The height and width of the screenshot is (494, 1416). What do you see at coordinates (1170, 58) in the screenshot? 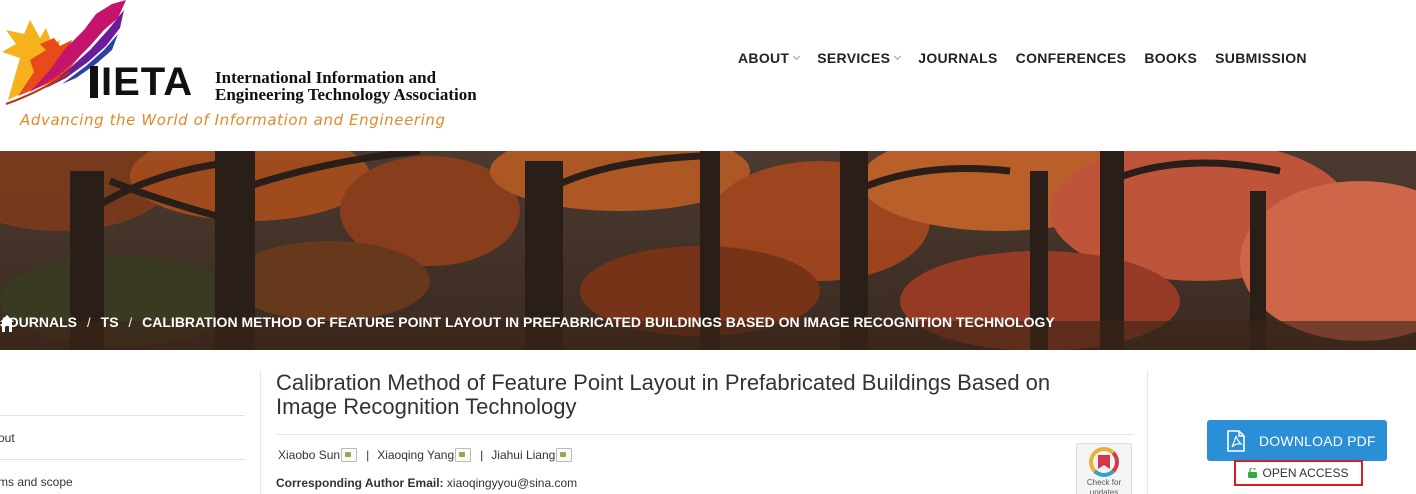
I see `nav-books: BOOKS` at bounding box center [1170, 58].